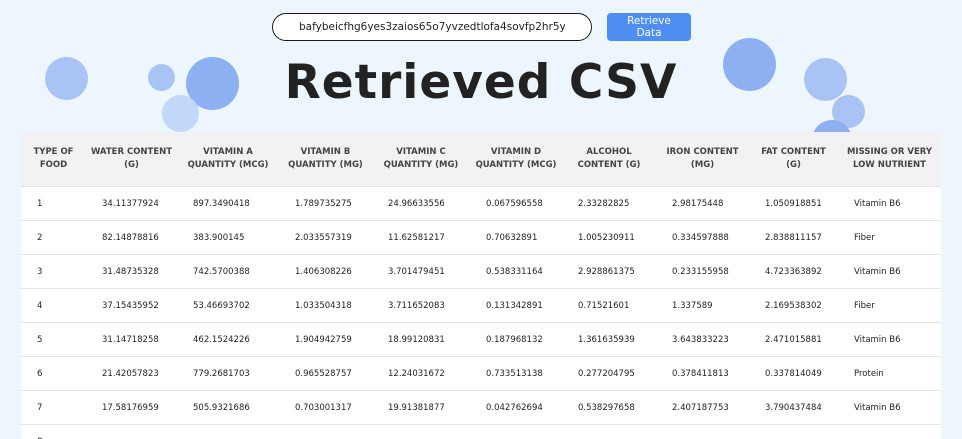 Image resolution: width=962 pixels, height=439 pixels. I want to click on table-cell: 53.46693702, so click(228, 305).